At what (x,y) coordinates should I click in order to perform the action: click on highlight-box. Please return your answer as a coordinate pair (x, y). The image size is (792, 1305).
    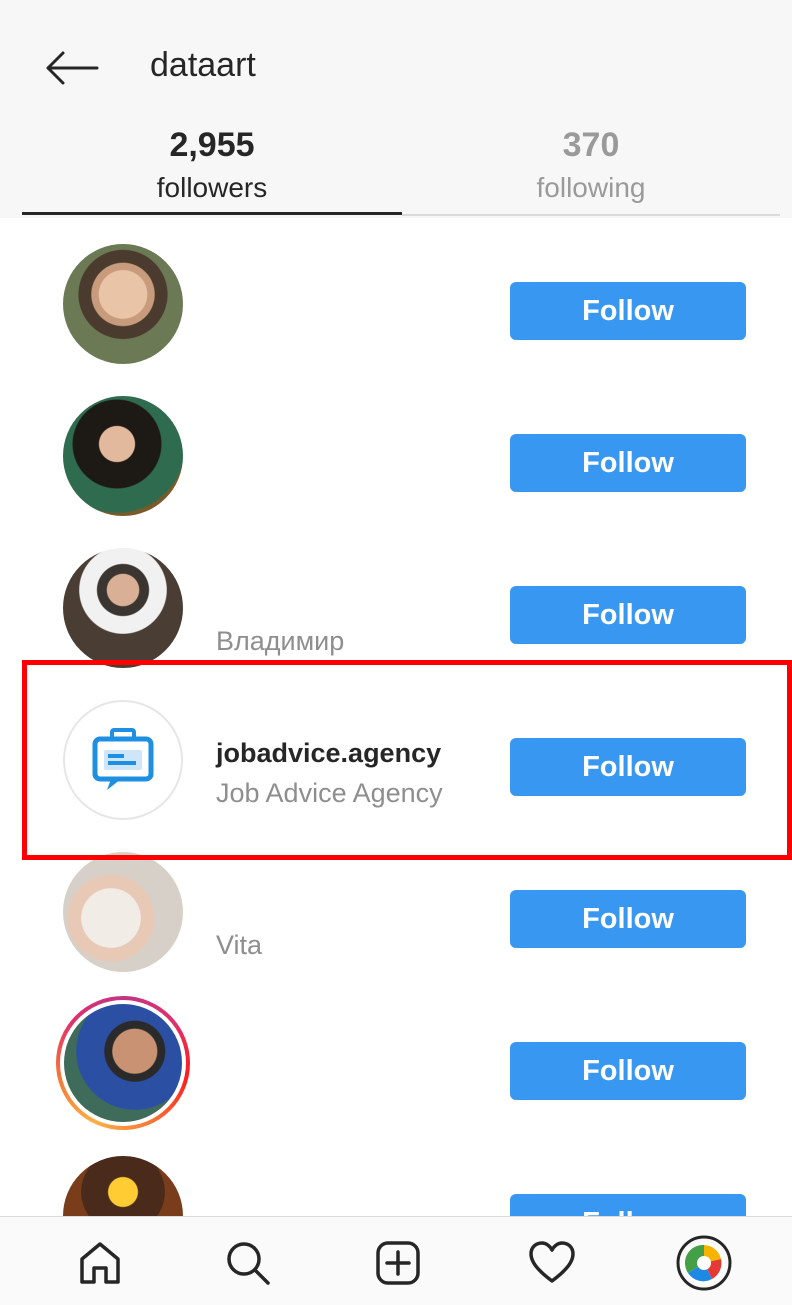
    Looking at the image, I should click on (407, 760).